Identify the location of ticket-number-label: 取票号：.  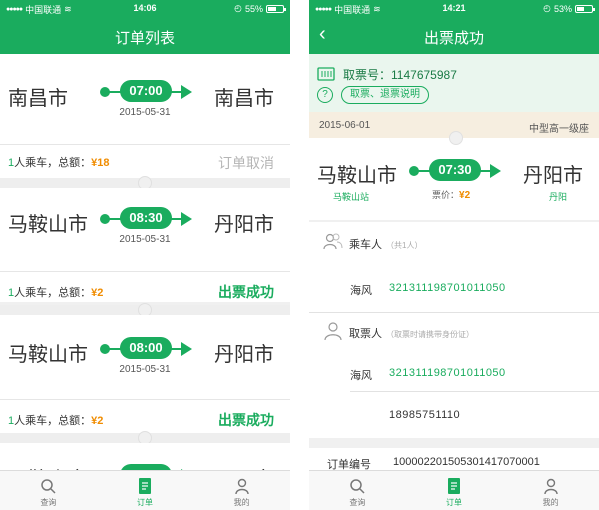
(367, 75).